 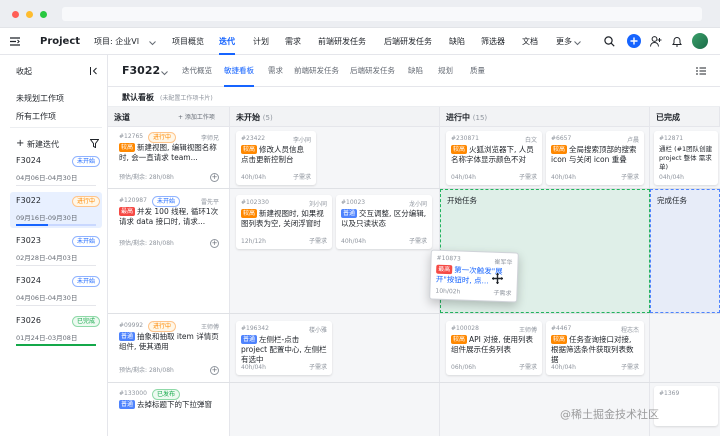 What do you see at coordinates (445, 71) in the screenshot?
I see `tab-planning: 规划` at bounding box center [445, 71].